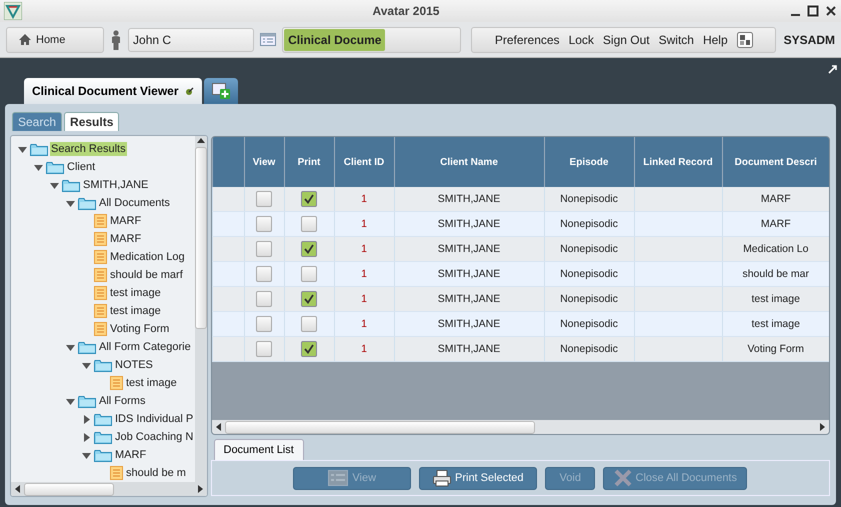 The width and height of the screenshot is (841, 507). Describe the element at coordinates (154, 437) in the screenshot. I see `tree-item: Job Coaching N` at that location.